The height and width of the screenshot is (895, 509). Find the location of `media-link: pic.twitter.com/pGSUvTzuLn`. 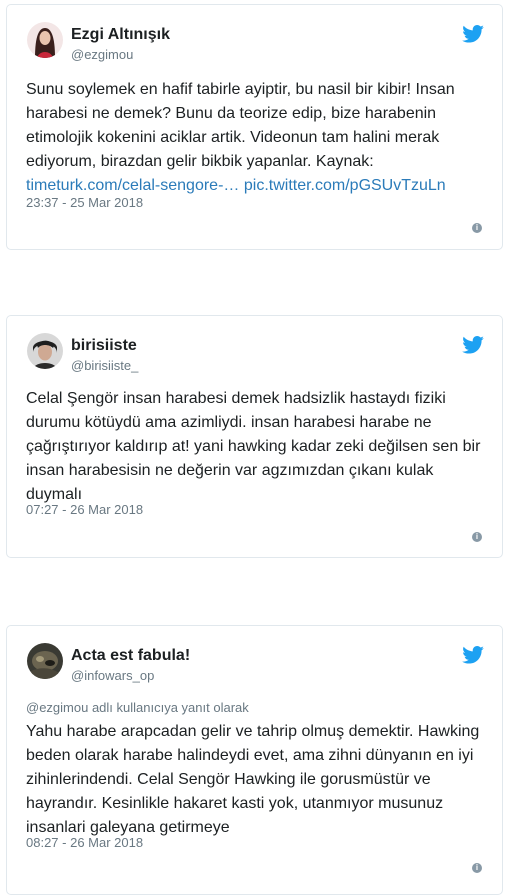

media-link: pic.twitter.com/pGSUvTzuLn is located at coordinates (345, 185).